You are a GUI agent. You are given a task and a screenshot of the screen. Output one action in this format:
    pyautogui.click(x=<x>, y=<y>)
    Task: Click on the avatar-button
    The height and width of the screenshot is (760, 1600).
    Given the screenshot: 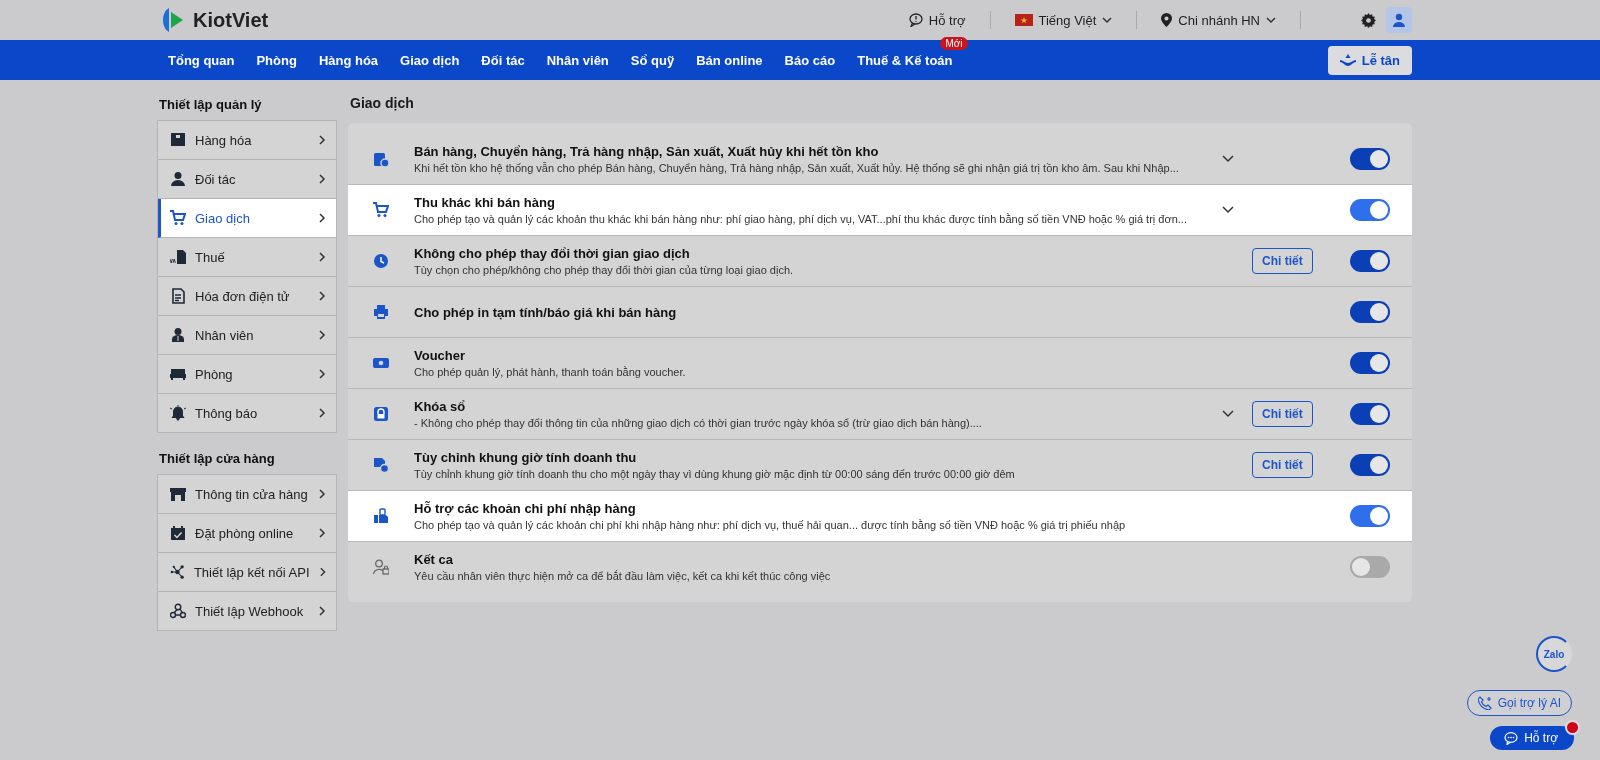 What is the action you would take?
    pyautogui.click(x=1399, y=20)
    